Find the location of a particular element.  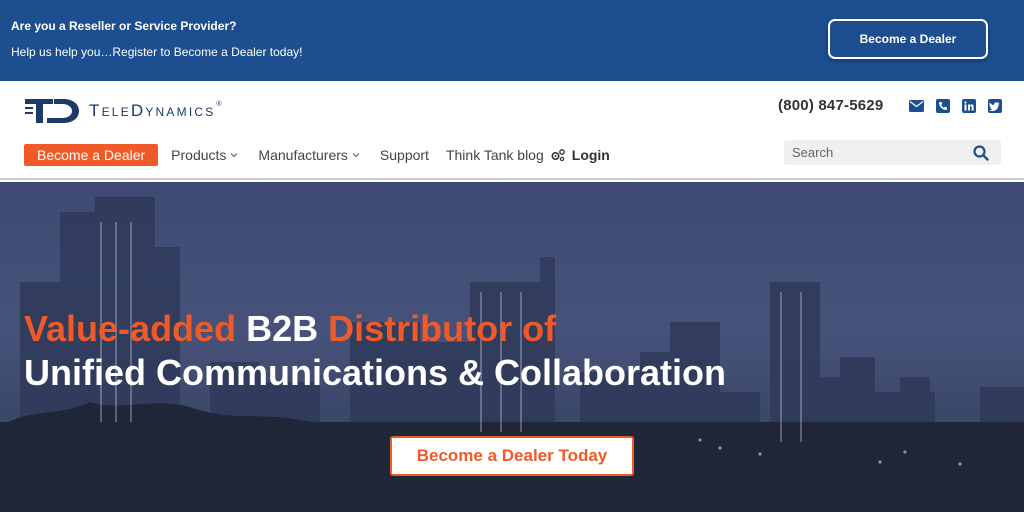

social-links is located at coordinates (955, 105).